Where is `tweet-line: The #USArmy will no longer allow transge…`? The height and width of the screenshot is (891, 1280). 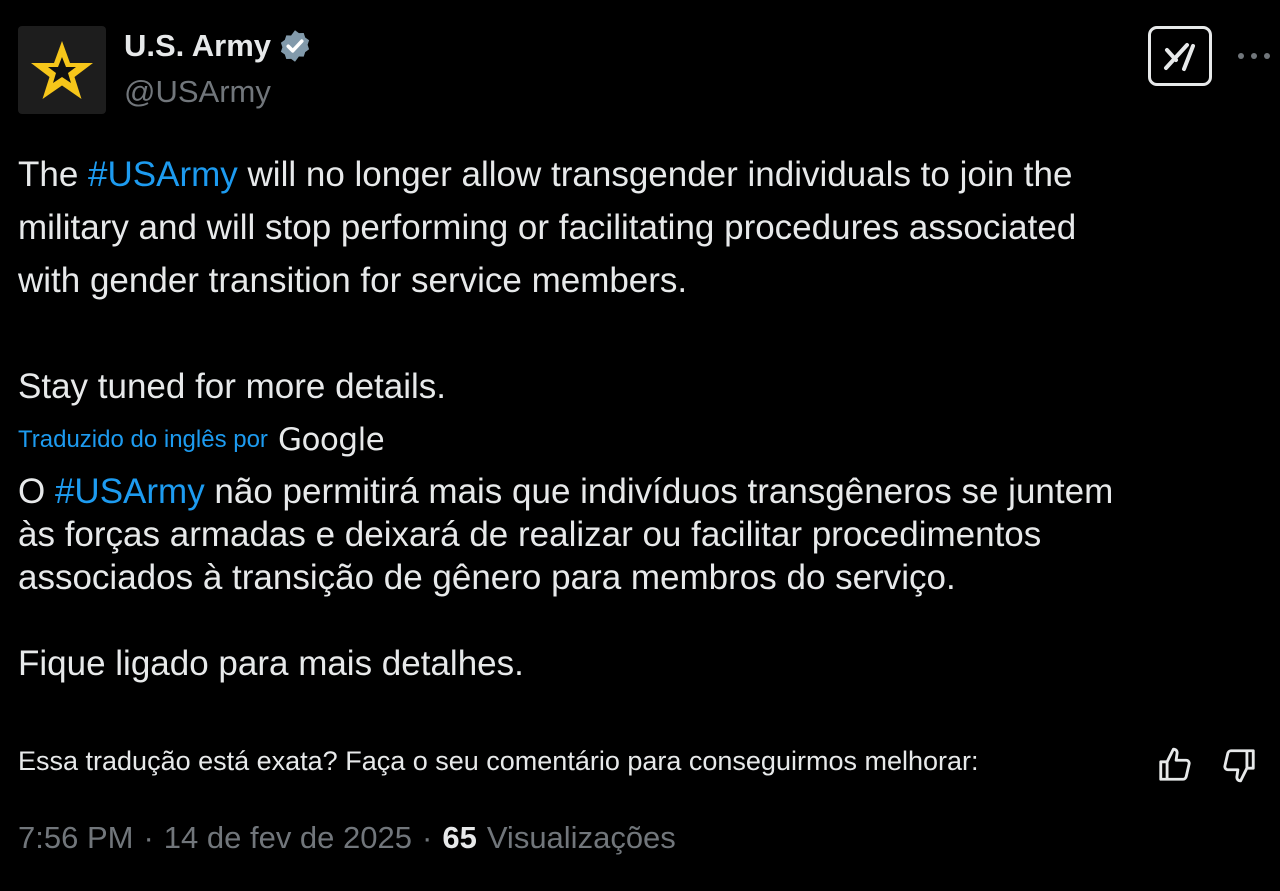
tweet-line: The #USArmy will no longer allow transge… is located at coordinates (638, 174).